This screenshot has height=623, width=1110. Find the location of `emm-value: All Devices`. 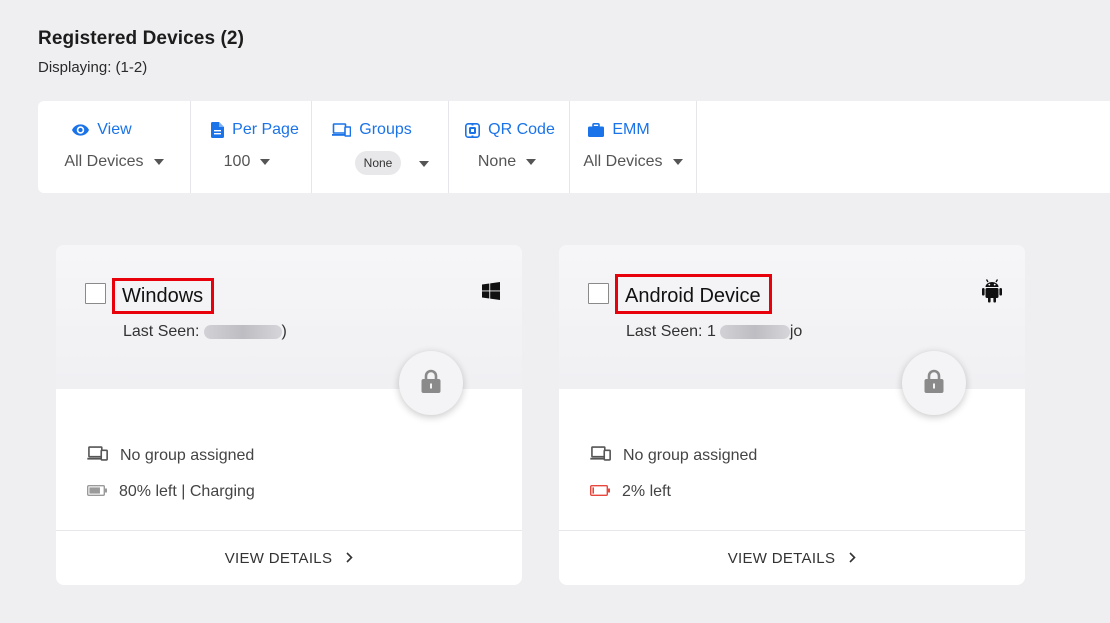

emm-value: All Devices is located at coordinates (623, 161).